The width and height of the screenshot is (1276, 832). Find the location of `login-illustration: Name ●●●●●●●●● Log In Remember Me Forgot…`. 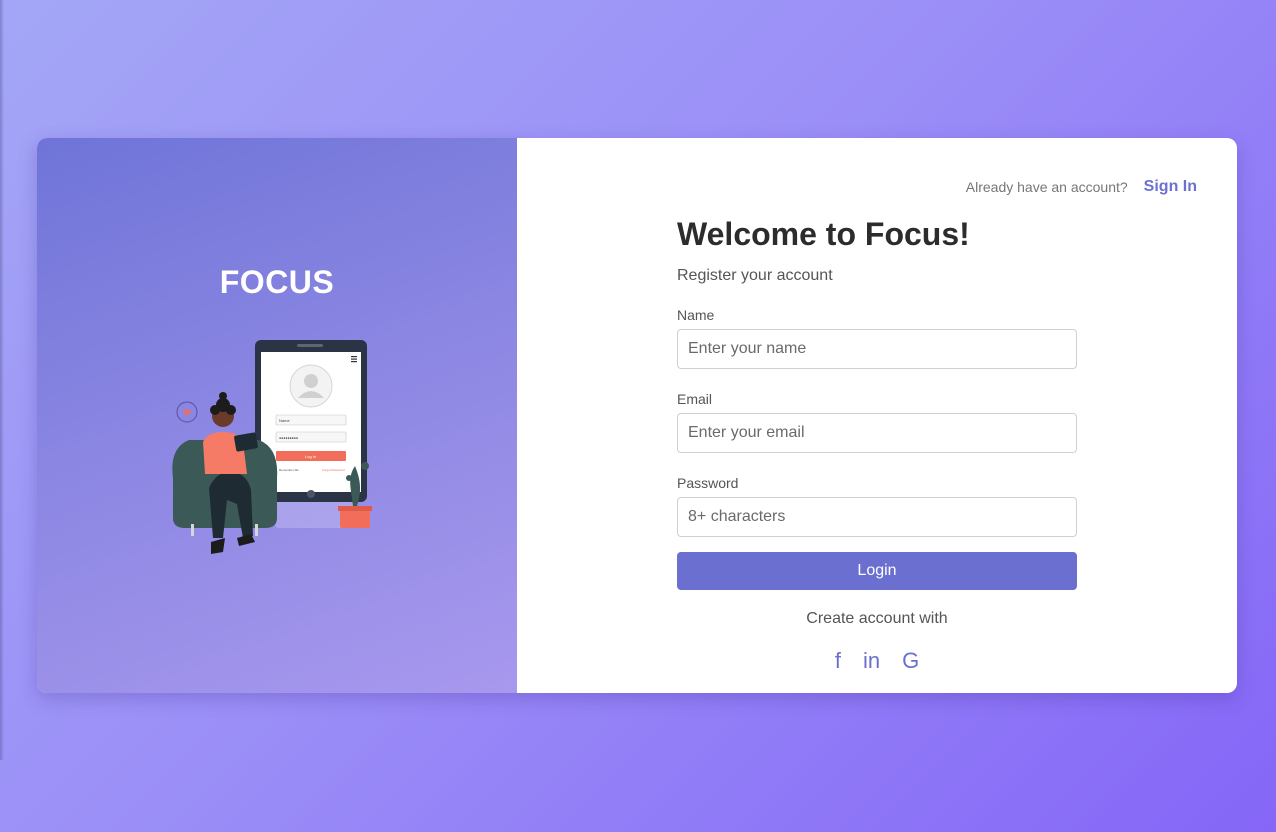

login-illustration: Name ●●●●●●●●● Log In Remember Me Forgot… is located at coordinates (272, 447).